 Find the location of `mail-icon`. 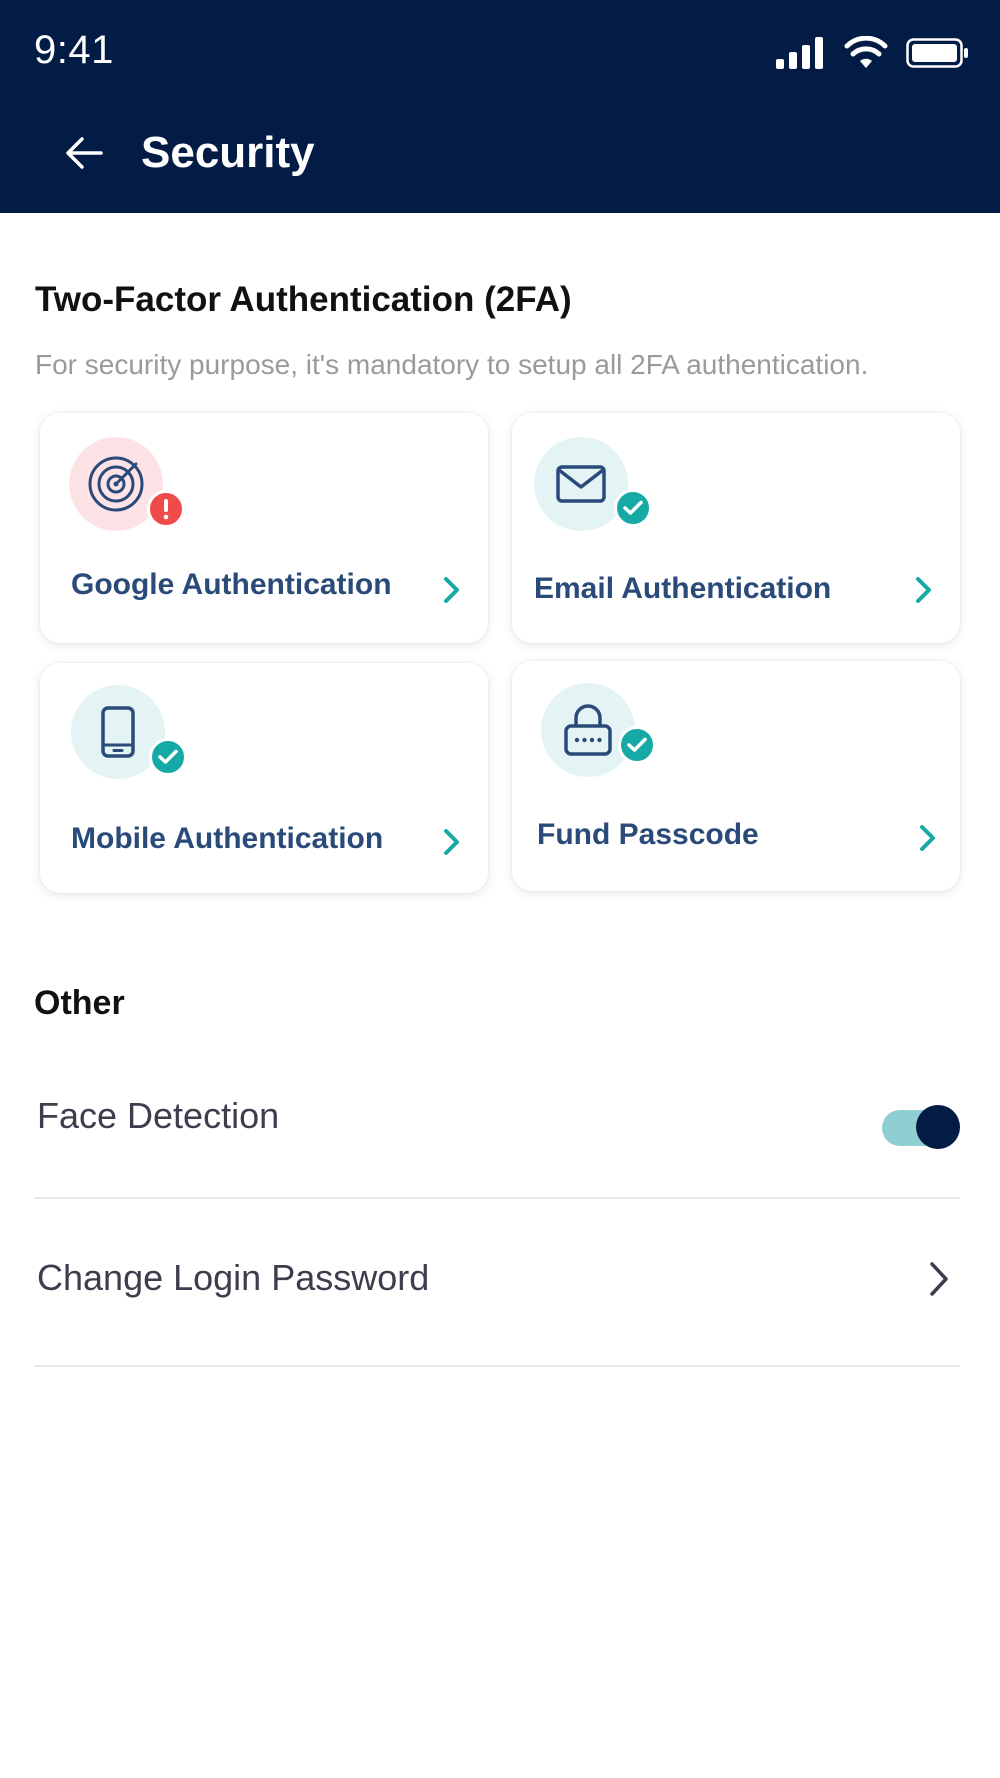

mail-icon is located at coordinates (581, 484).